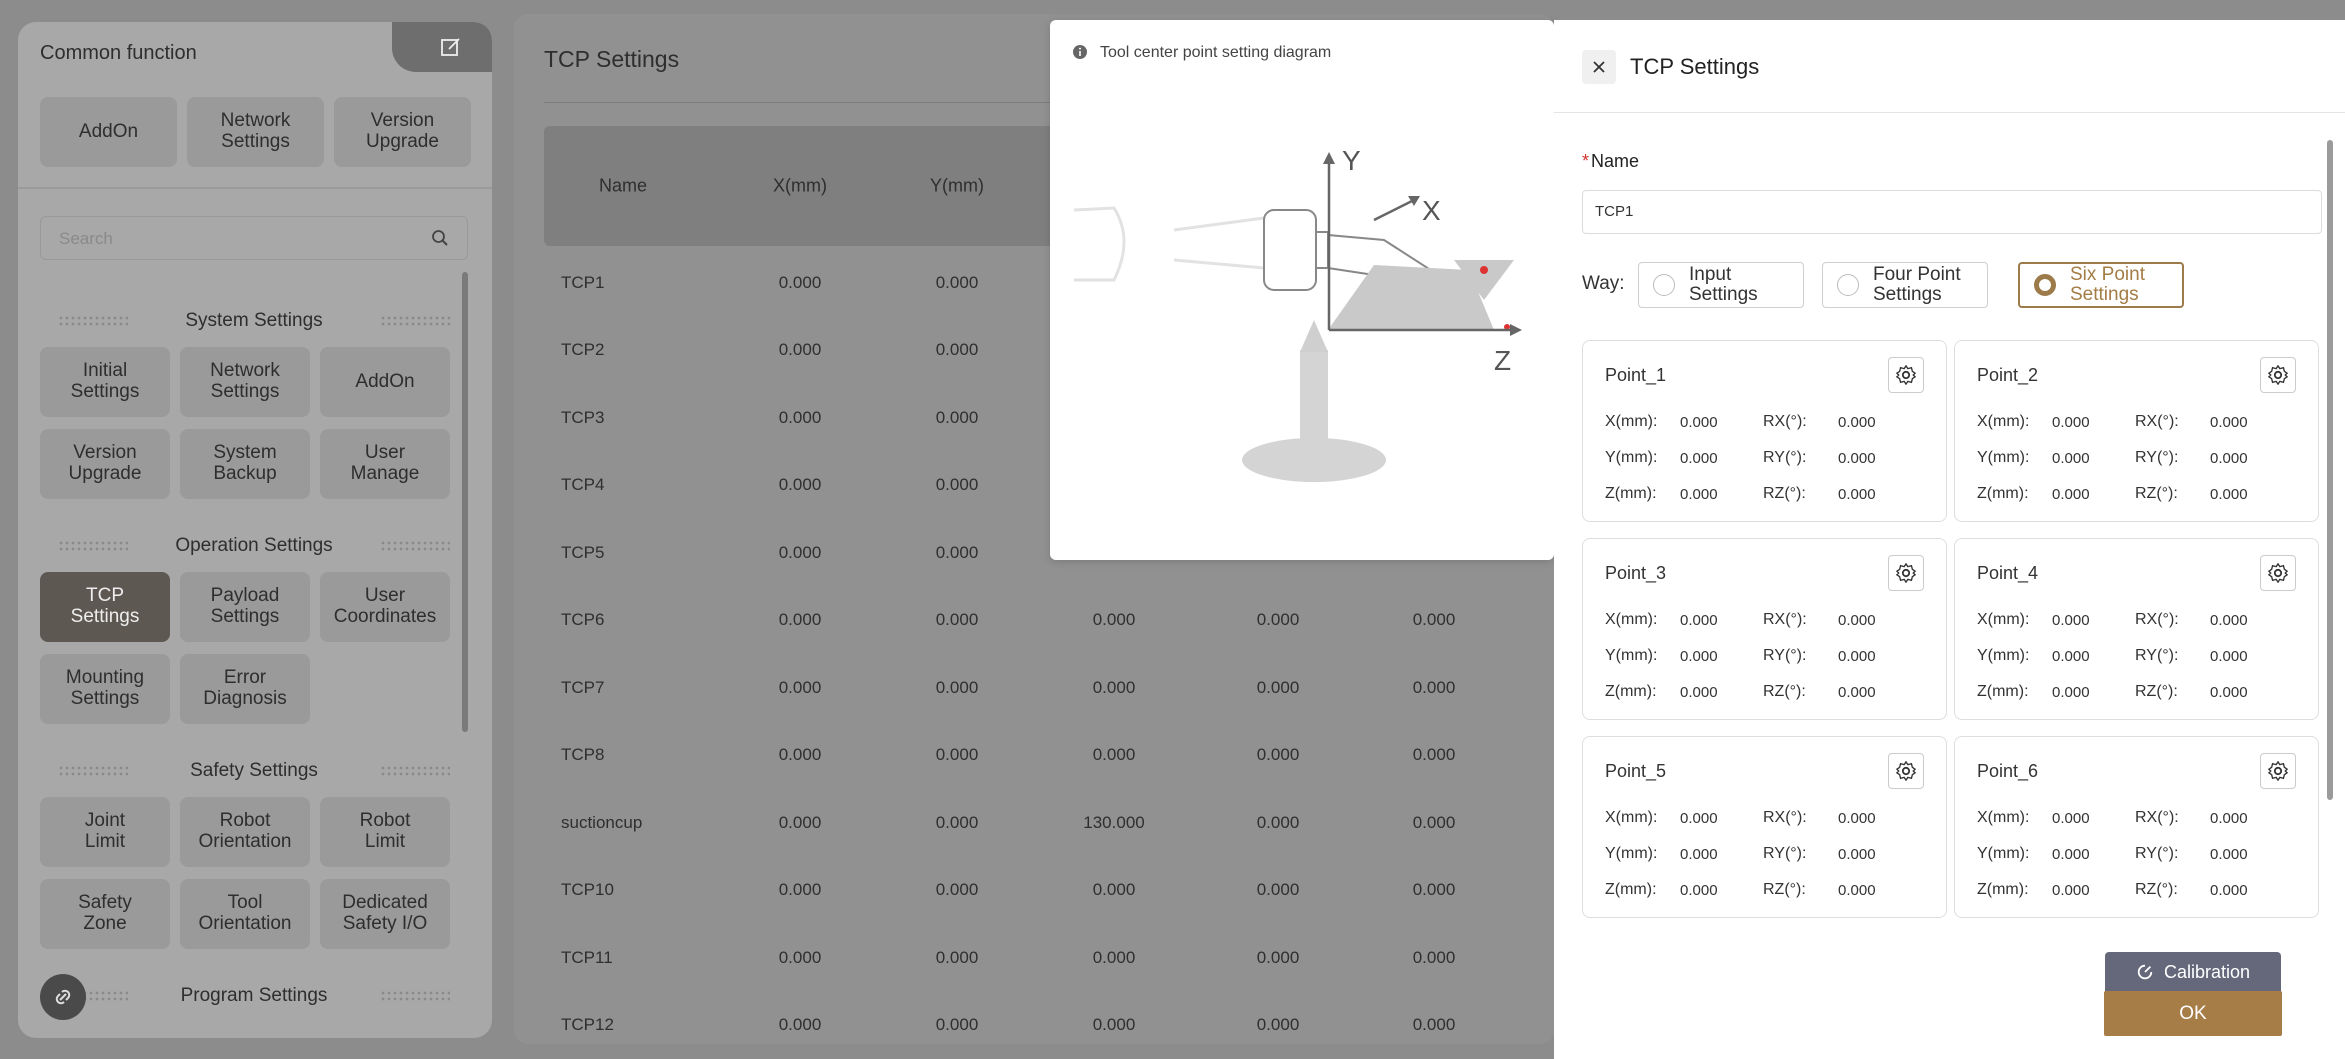 The image size is (2345, 1059). What do you see at coordinates (2008, 771) in the screenshot?
I see `point-title: Point_6` at bounding box center [2008, 771].